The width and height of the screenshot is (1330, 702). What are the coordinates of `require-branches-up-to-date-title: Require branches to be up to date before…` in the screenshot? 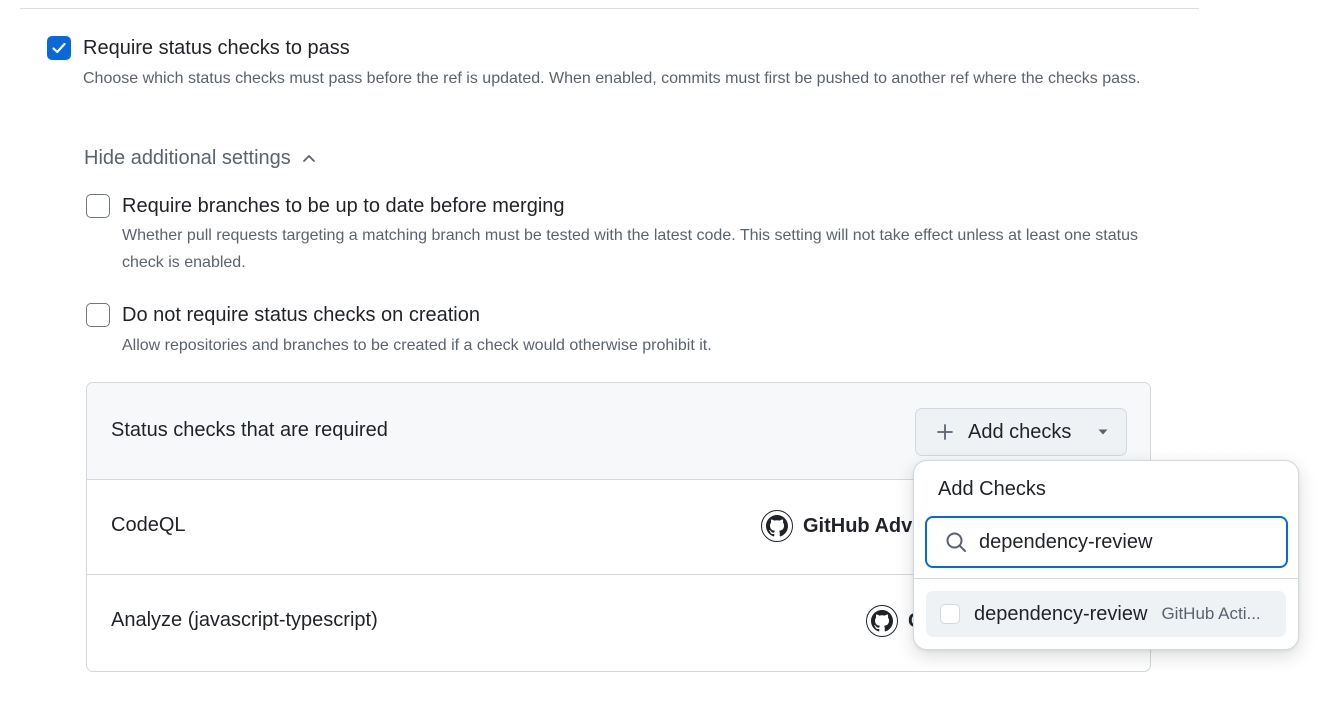 It's located at (343, 206).